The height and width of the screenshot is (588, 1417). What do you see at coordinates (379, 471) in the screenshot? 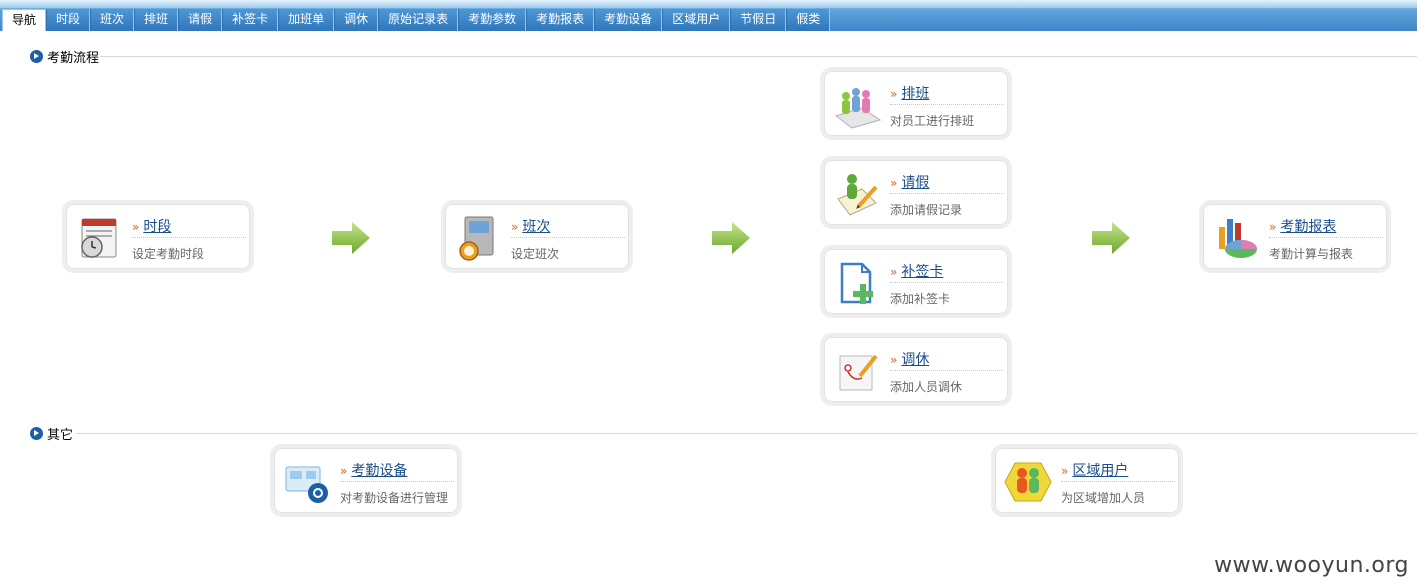
I see `card-shebei-link: 考勤设备` at bounding box center [379, 471].